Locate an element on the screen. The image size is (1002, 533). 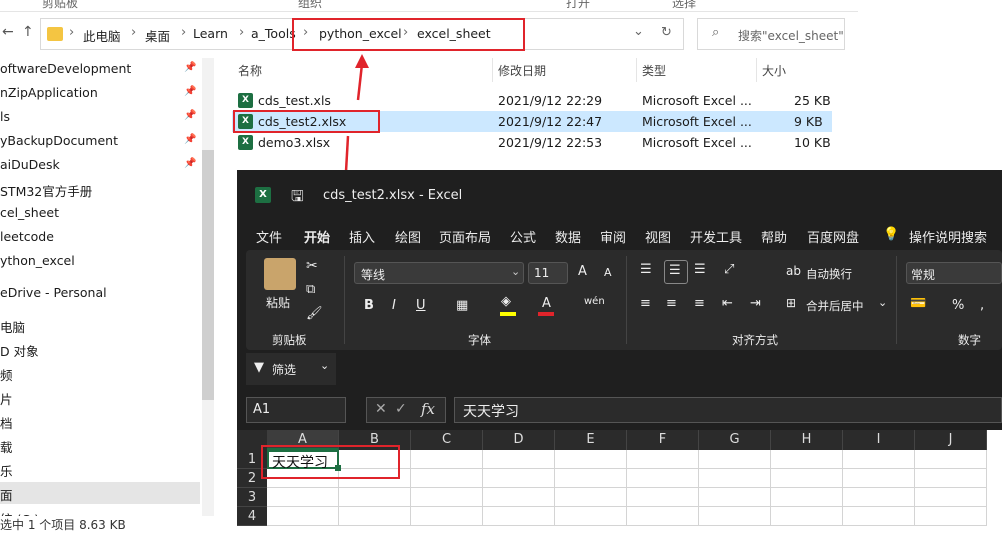
decrease-font-icon: A is located at coordinates (608, 272).